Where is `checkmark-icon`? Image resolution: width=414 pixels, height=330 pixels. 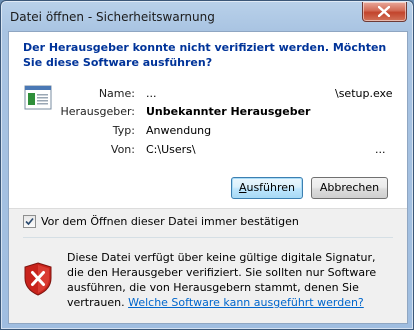 checkmark-icon is located at coordinates (29, 221).